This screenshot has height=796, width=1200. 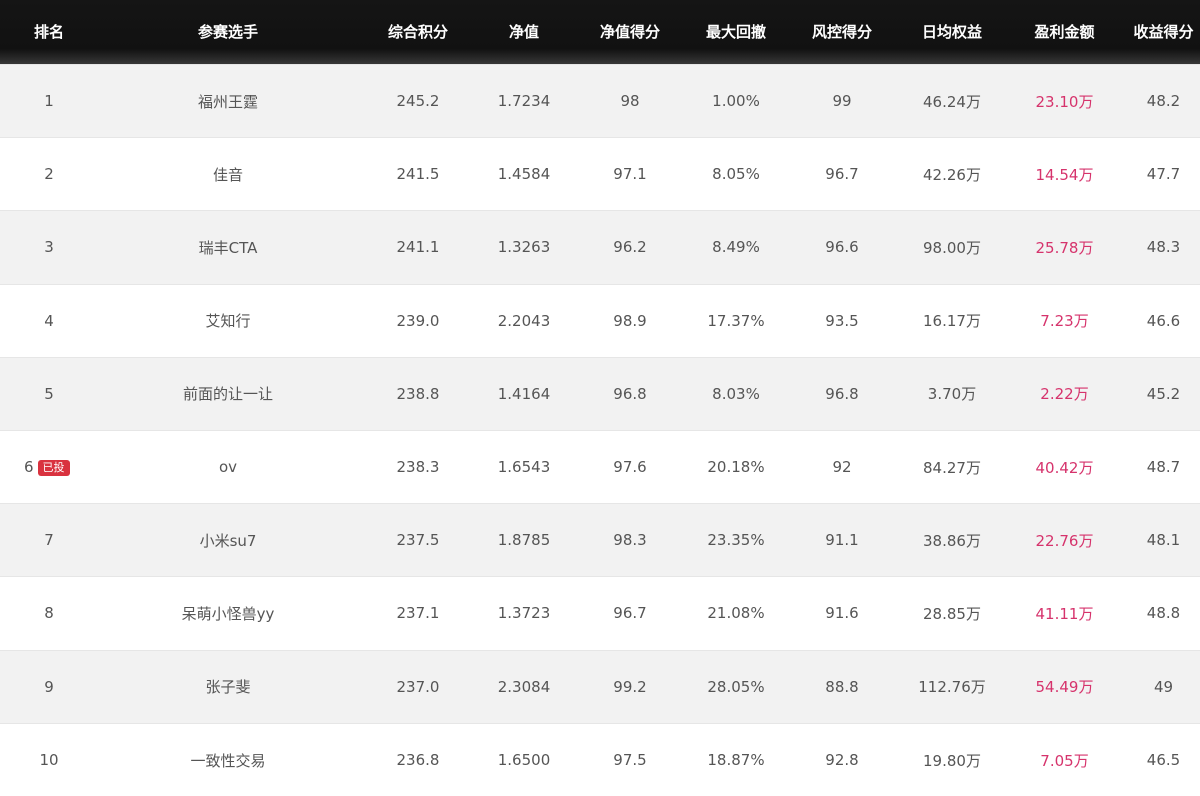 What do you see at coordinates (1163, 686) in the screenshot?
I see `return-score-cell: 49` at bounding box center [1163, 686].